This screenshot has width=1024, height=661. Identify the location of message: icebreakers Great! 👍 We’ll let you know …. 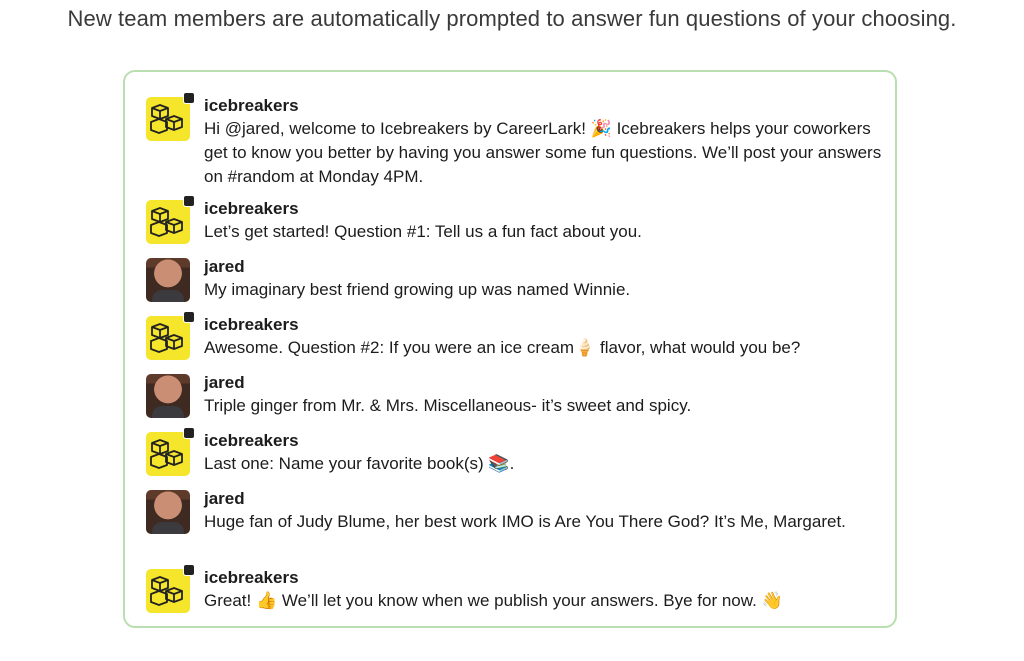
(515, 588).